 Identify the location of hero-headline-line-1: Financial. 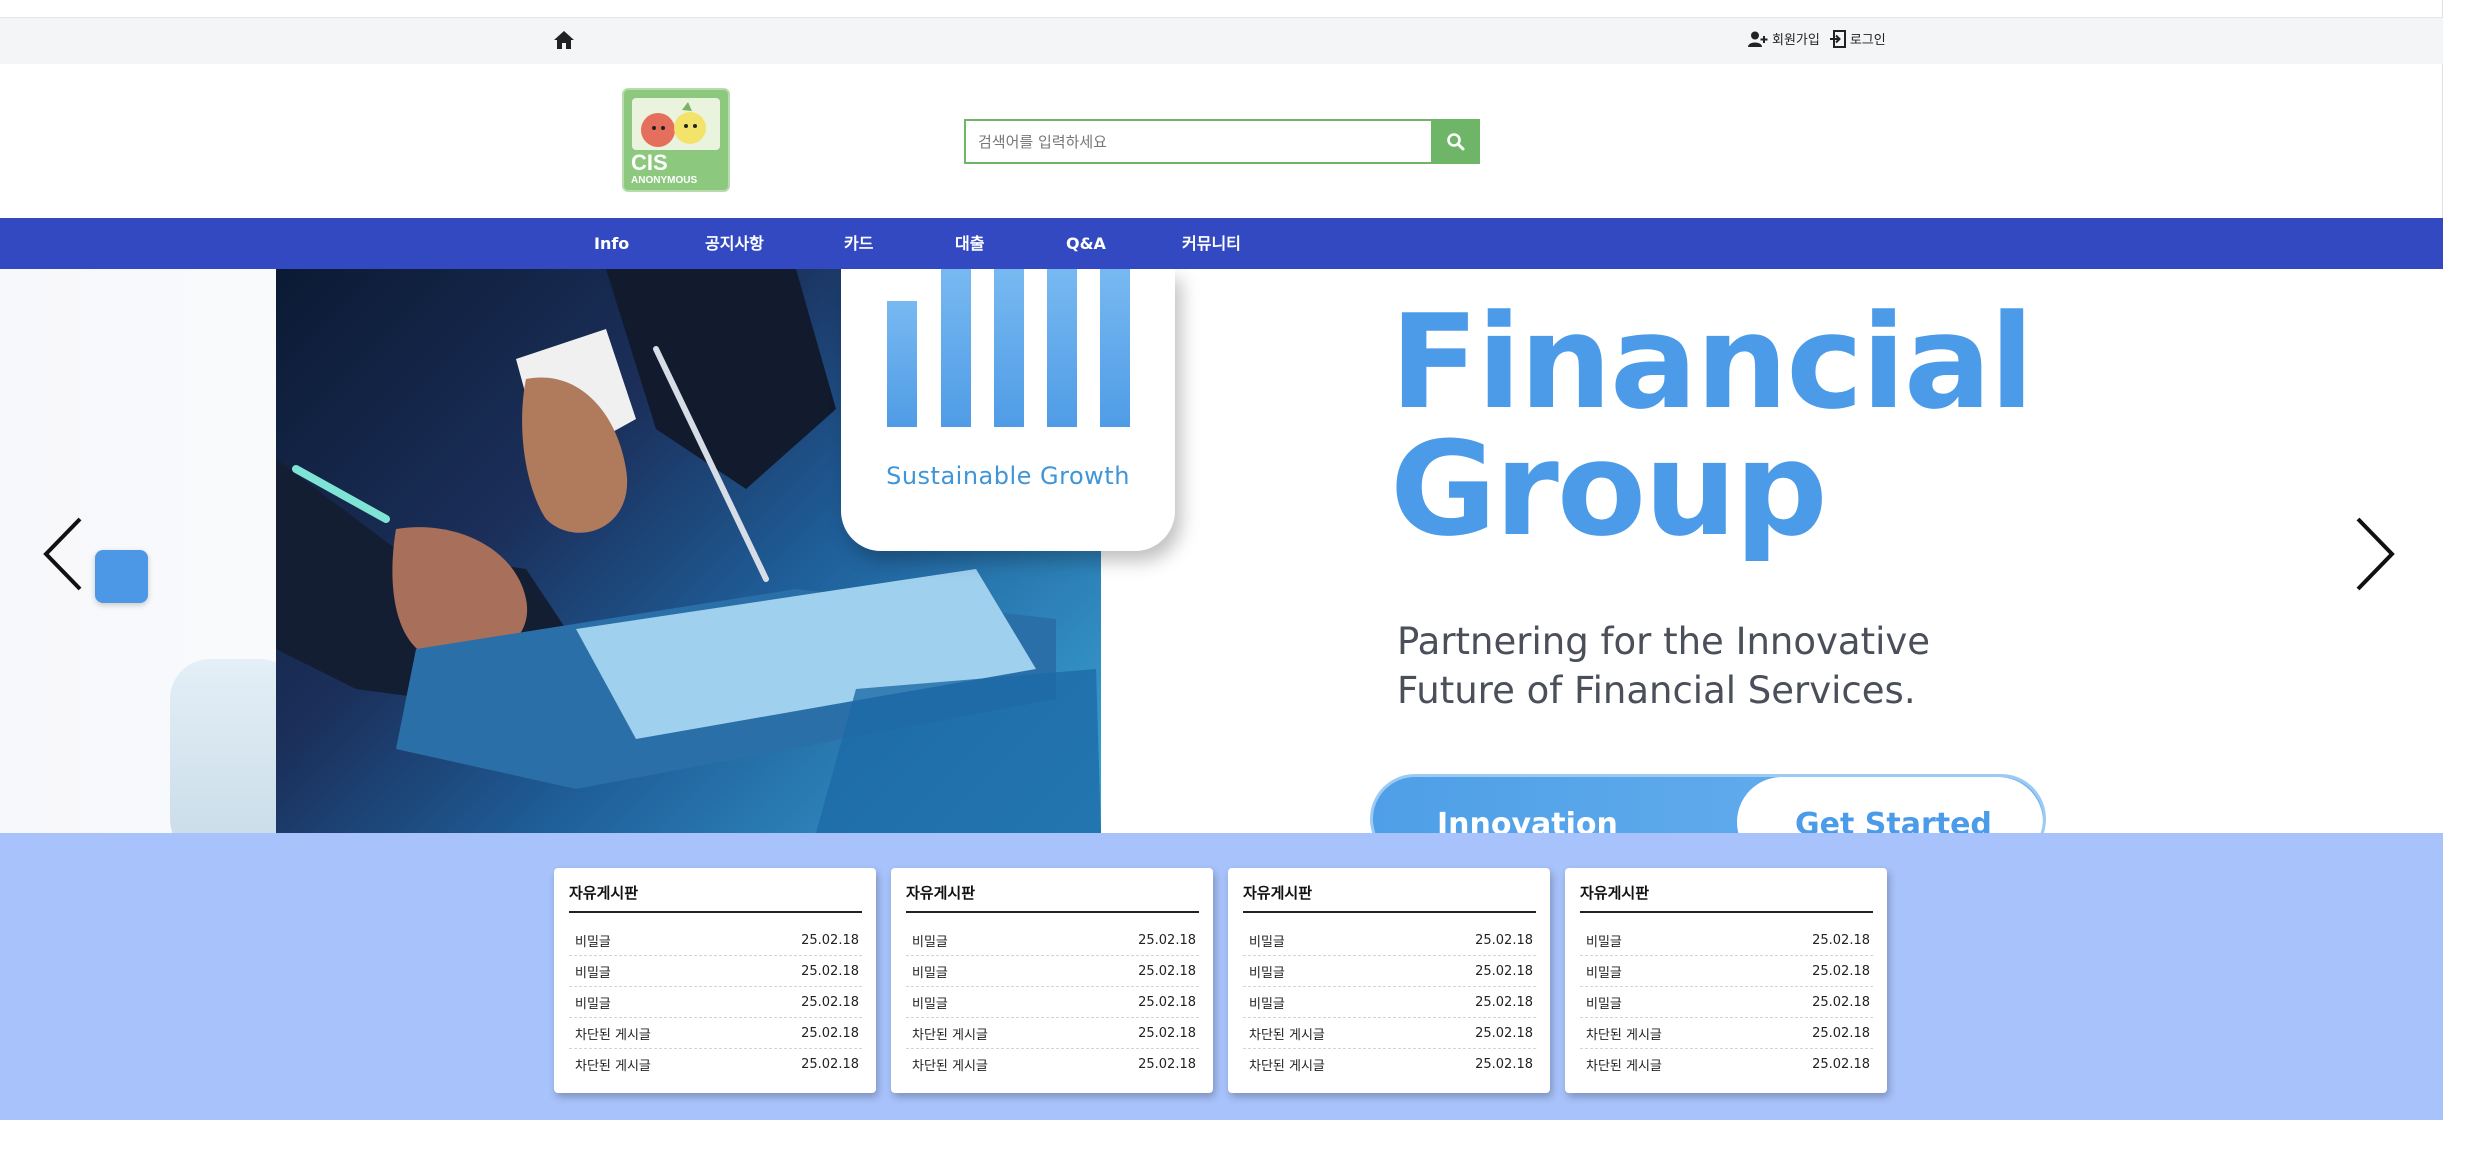
(1712, 362).